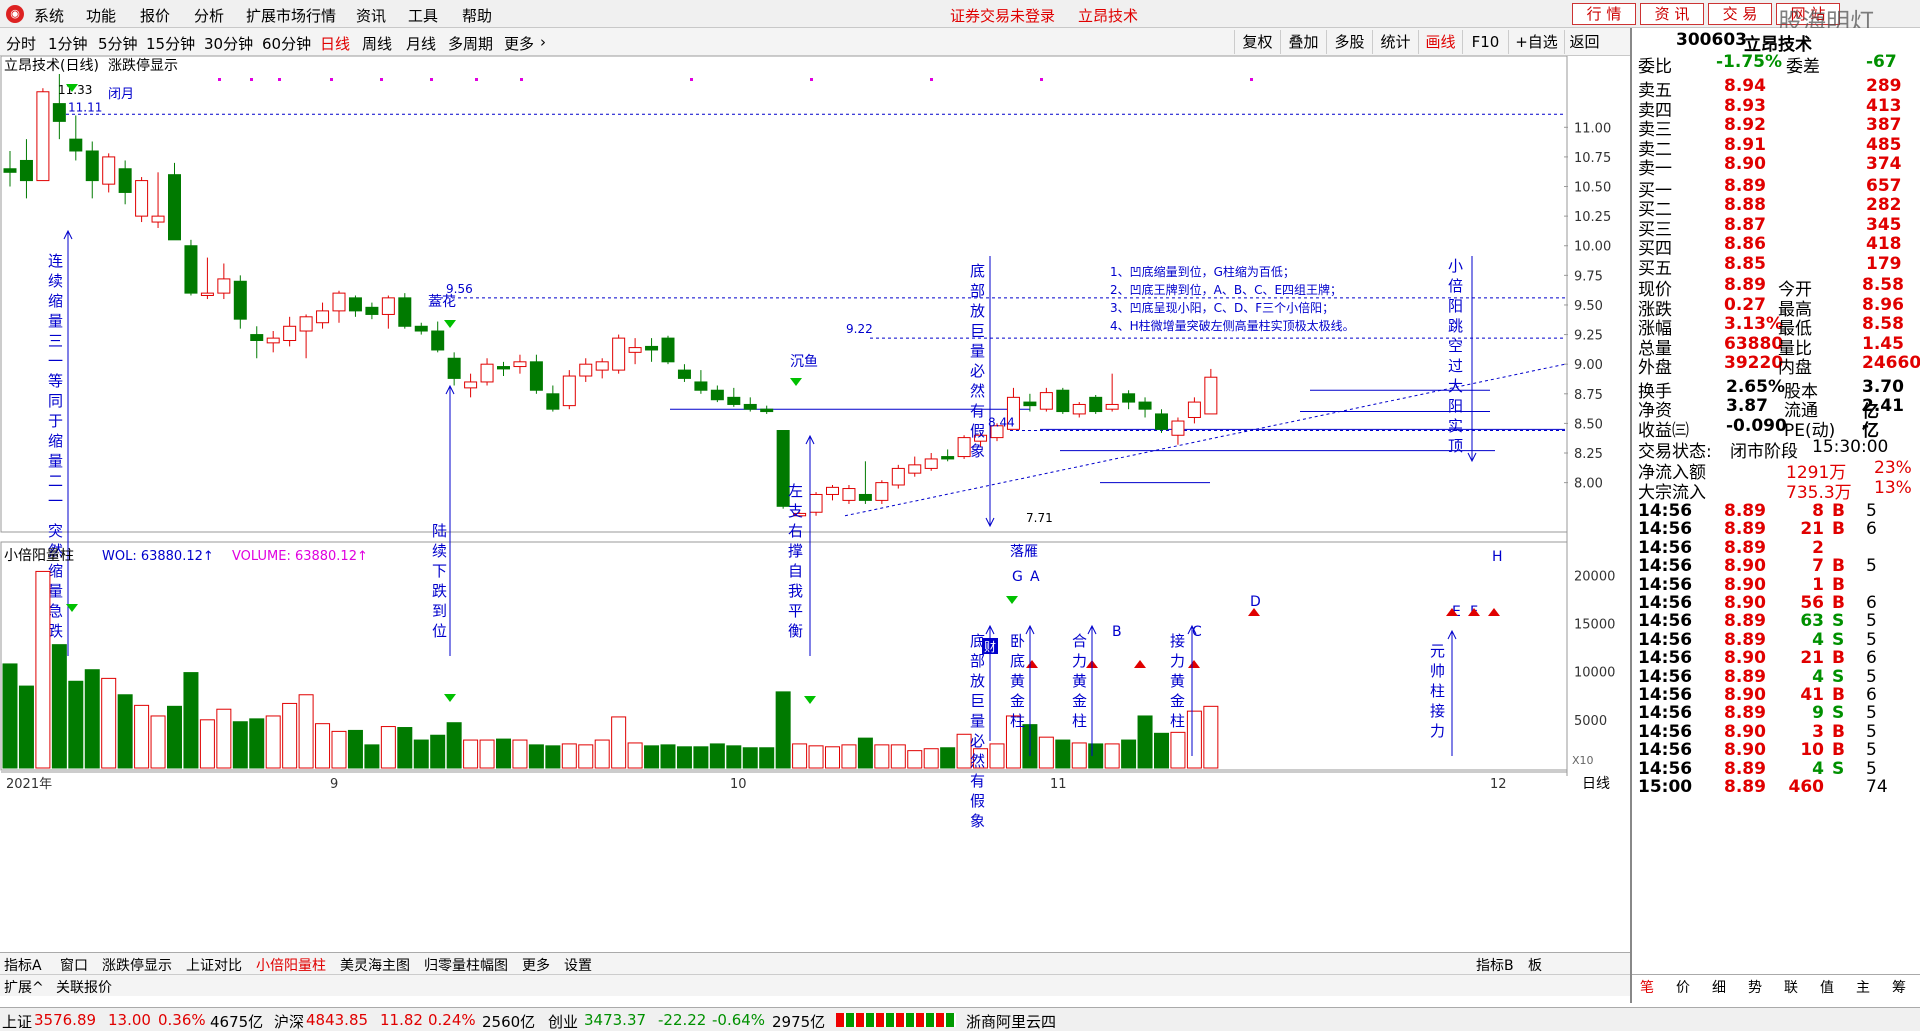 The height and width of the screenshot is (1032, 1920). What do you see at coordinates (101, 15) in the screenshot?
I see `menu-function: 功能` at bounding box center [101, 15].